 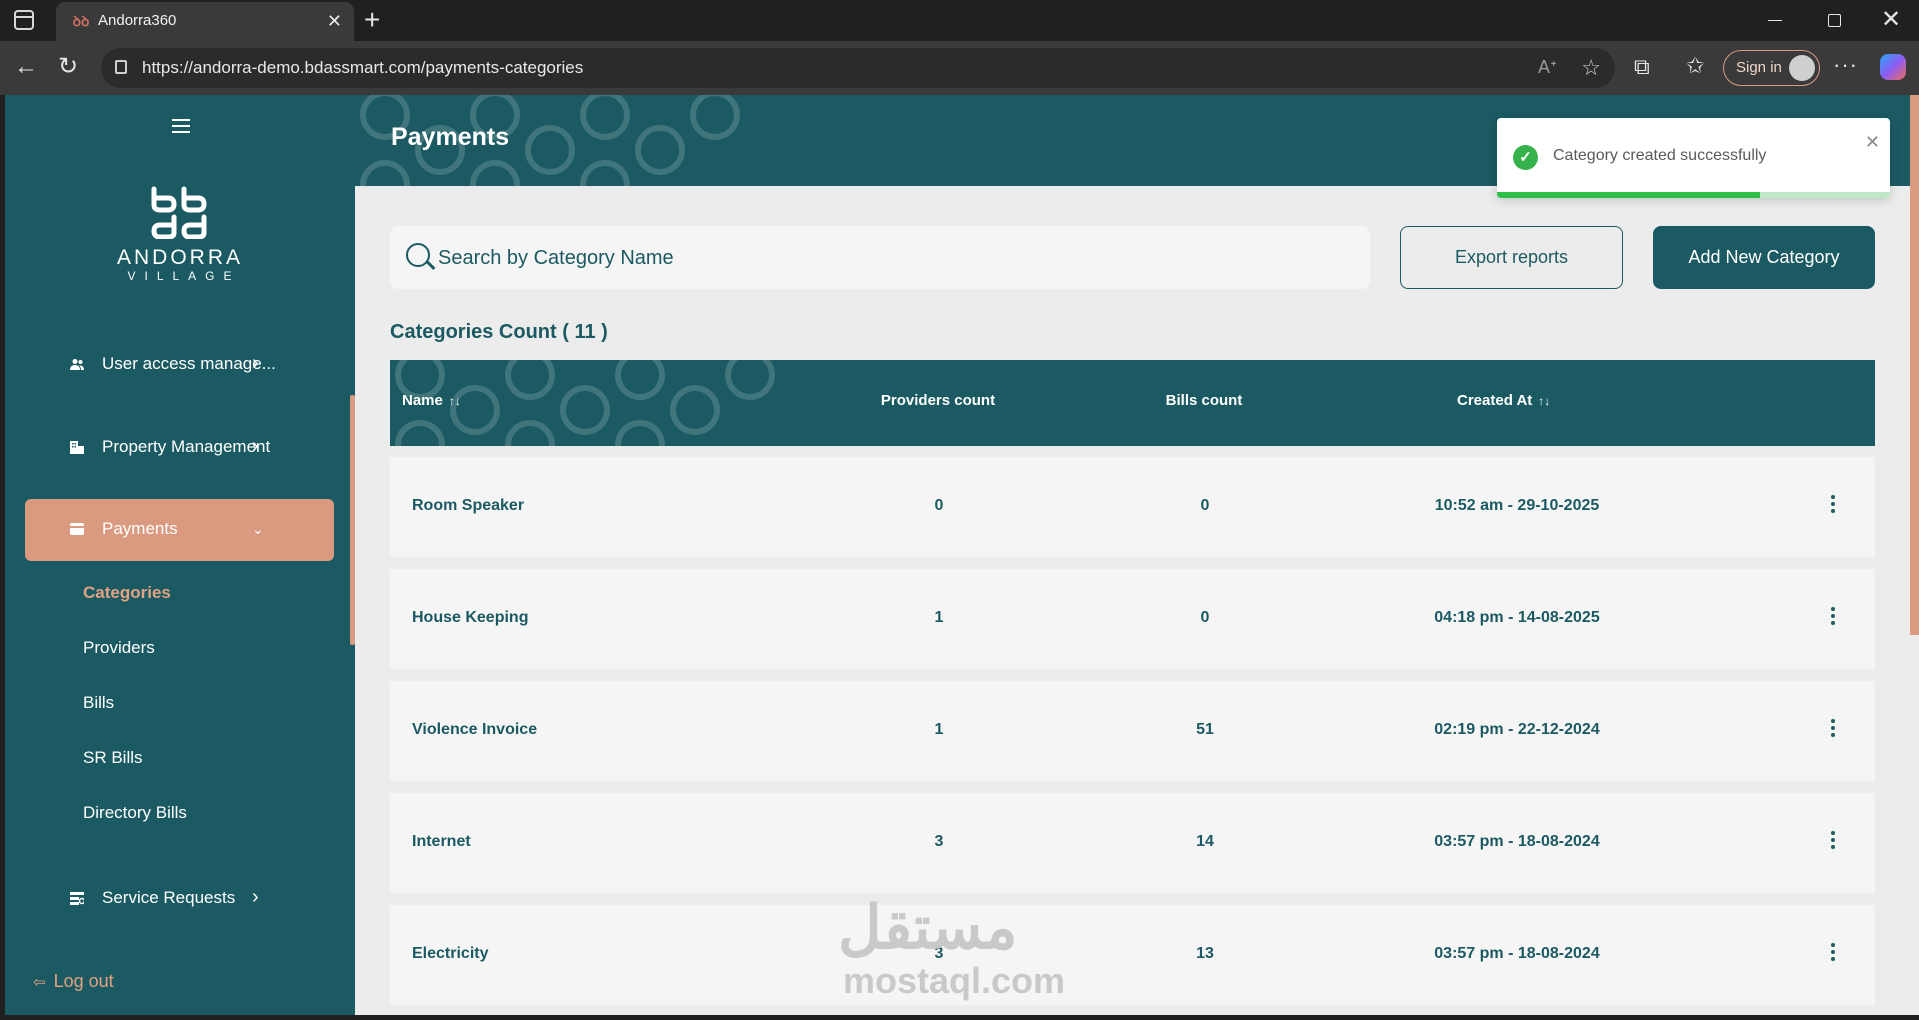 What do you see at coordinates (1834, 20) in the screenshot?
I see `restore-icon` at bounding box center [1834, 20].